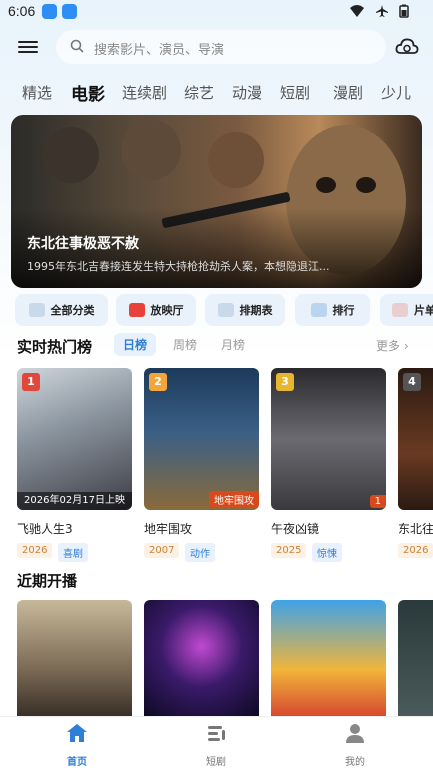 The width and height of the screenshot is (433, 770). I want to click on calendar-icon, so click(225, 310).